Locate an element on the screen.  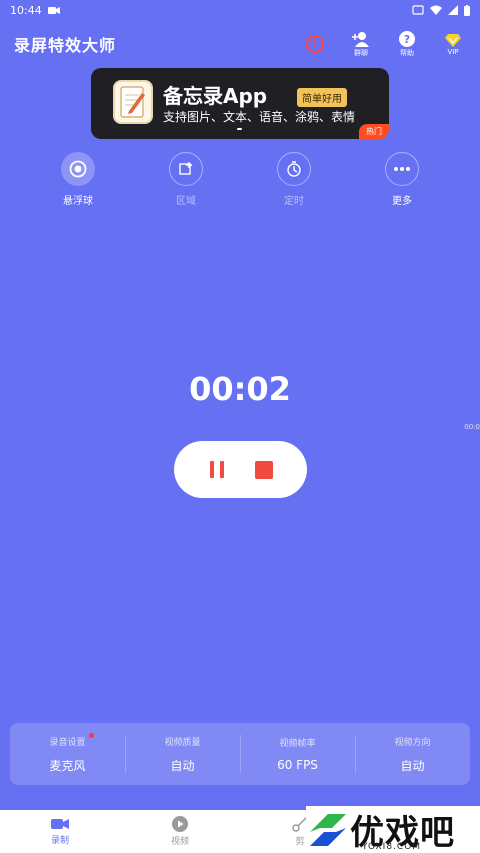
tab-videos: 视频 is located at coordinates (180, 831).